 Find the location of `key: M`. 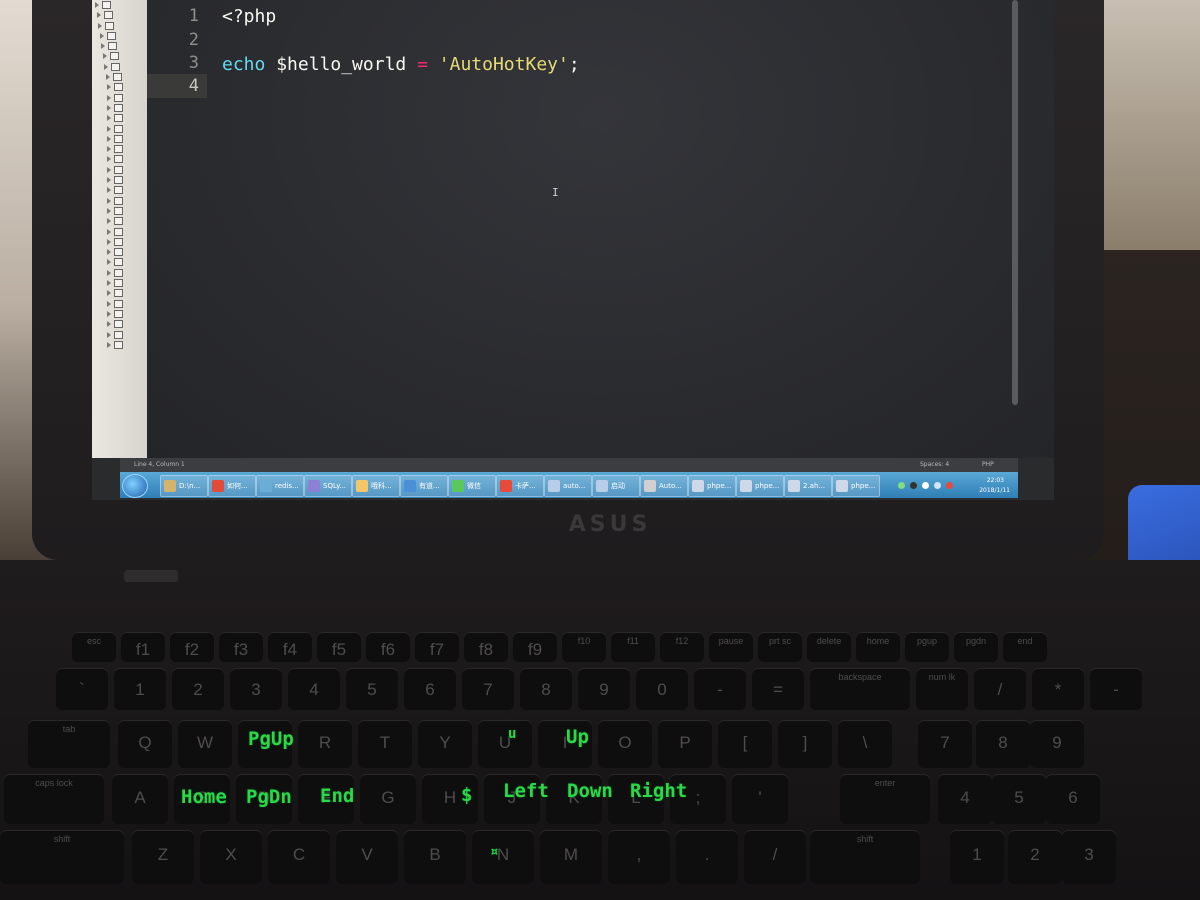

key: M is located at coordinates (571, 857).